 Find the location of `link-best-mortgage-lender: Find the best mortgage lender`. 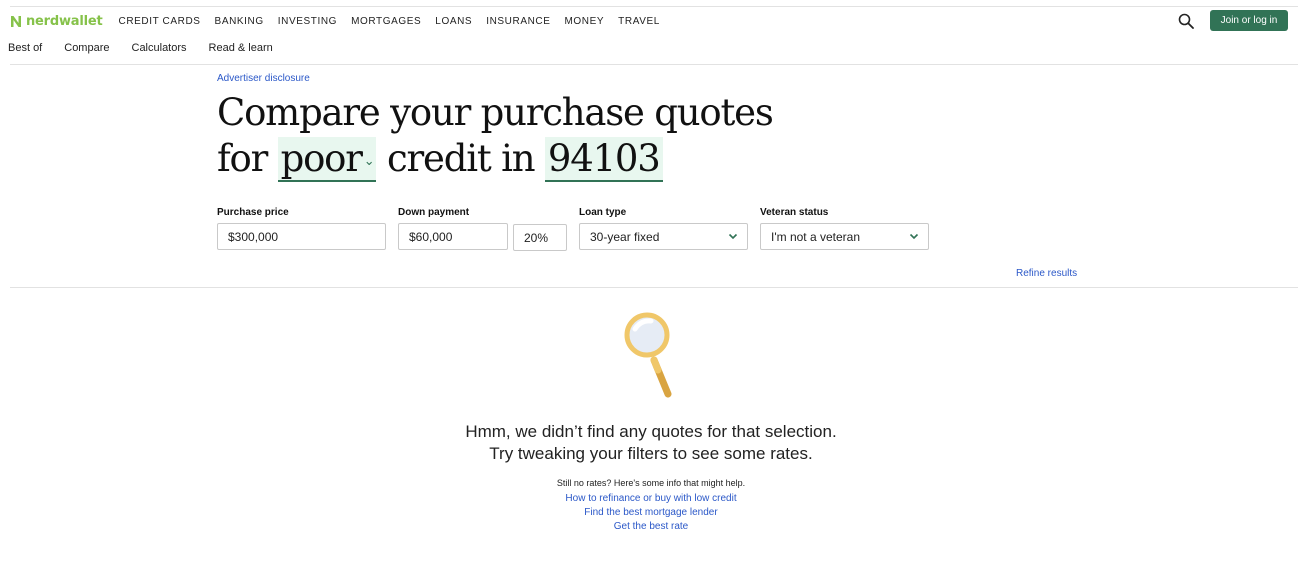

link-best-mortgage-lender: Find the best mortgage lender is located at coordinates (651, 512).